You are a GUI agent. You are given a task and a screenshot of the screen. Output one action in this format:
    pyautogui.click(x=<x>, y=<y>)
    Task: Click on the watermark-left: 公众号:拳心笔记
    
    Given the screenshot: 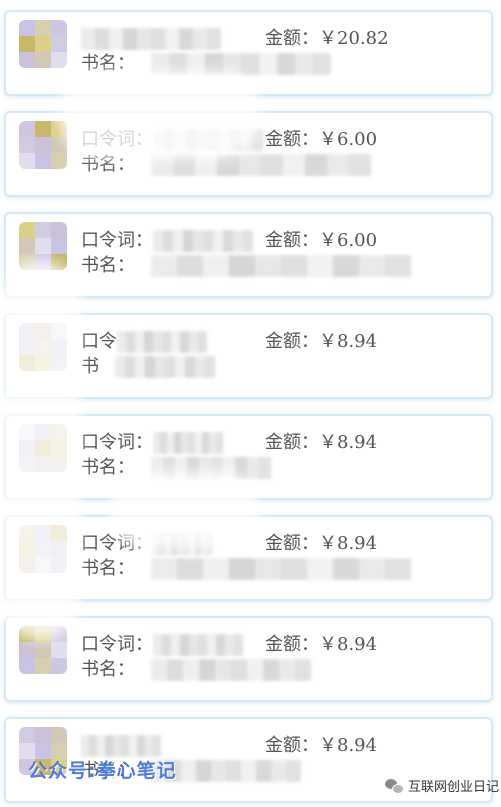 What is the action you would take?
    pyautogui.click(x=102, y=771)
    